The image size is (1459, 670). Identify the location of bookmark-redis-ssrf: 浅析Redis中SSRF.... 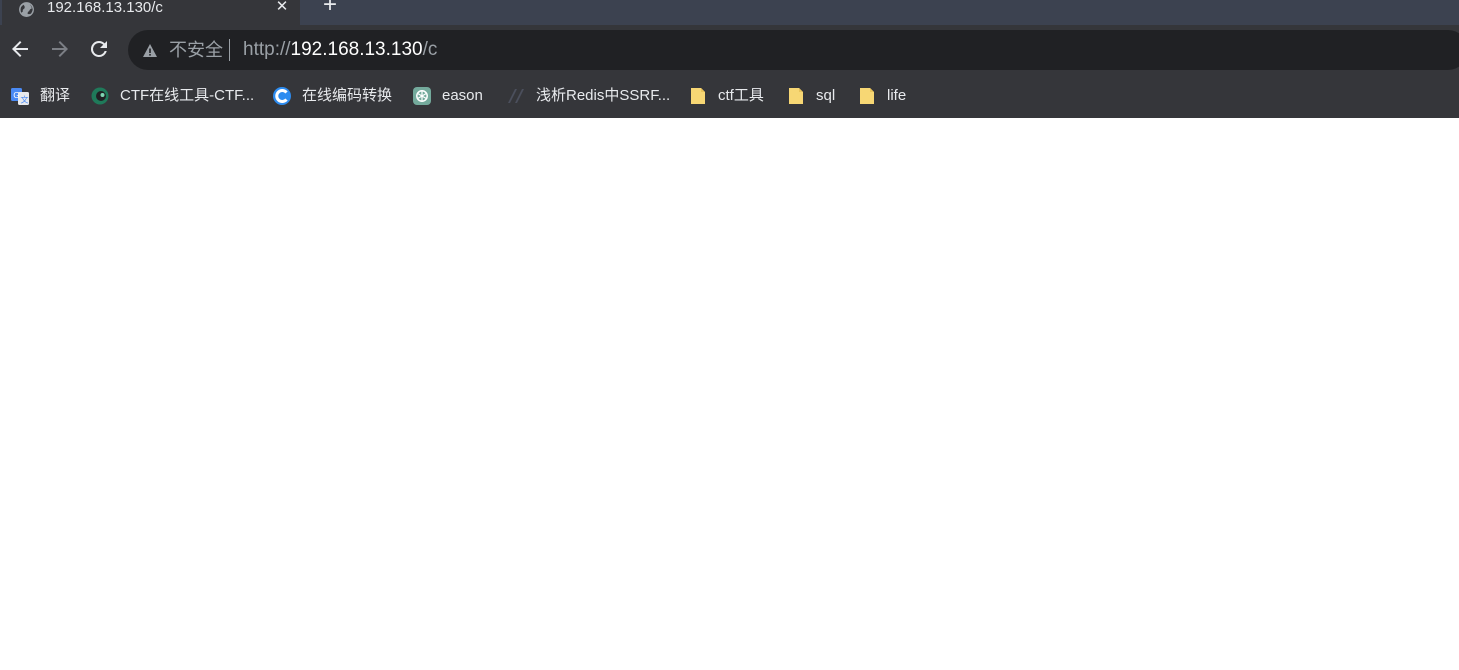
(588, 96).